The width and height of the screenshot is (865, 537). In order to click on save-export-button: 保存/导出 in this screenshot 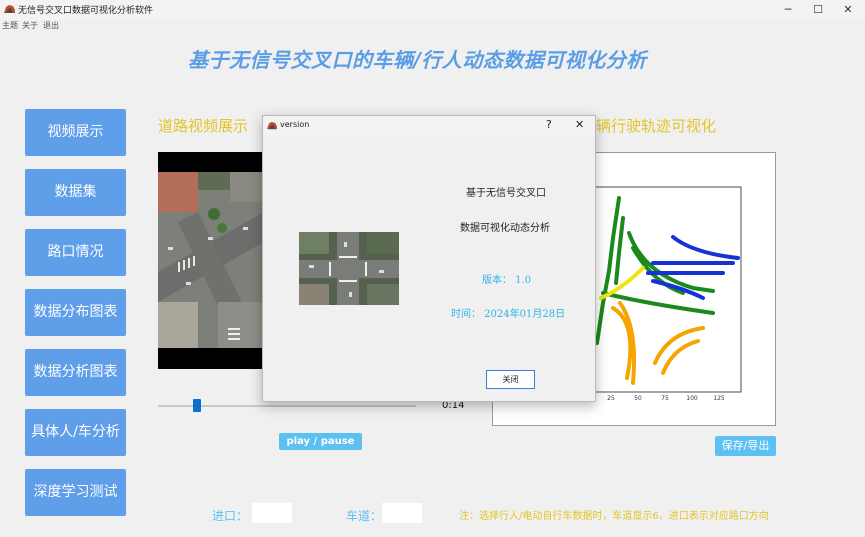, I will do `click(745, 446)`.